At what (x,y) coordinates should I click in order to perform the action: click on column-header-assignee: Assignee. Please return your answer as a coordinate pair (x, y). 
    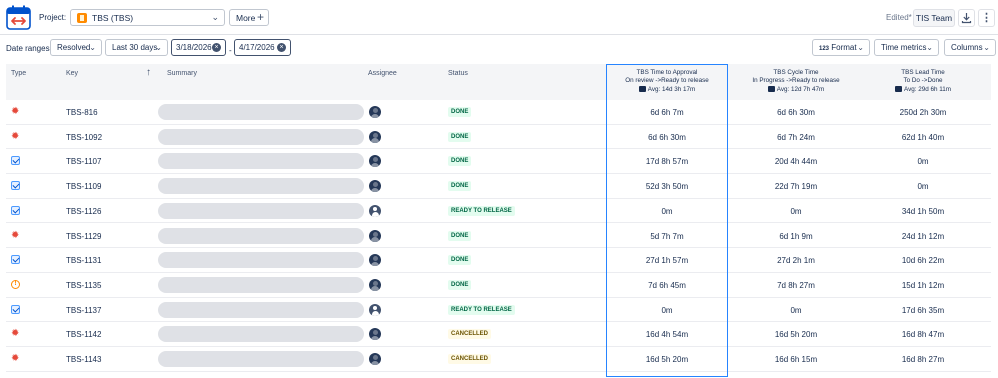
    Looking at the image, I should click on (382, 73).